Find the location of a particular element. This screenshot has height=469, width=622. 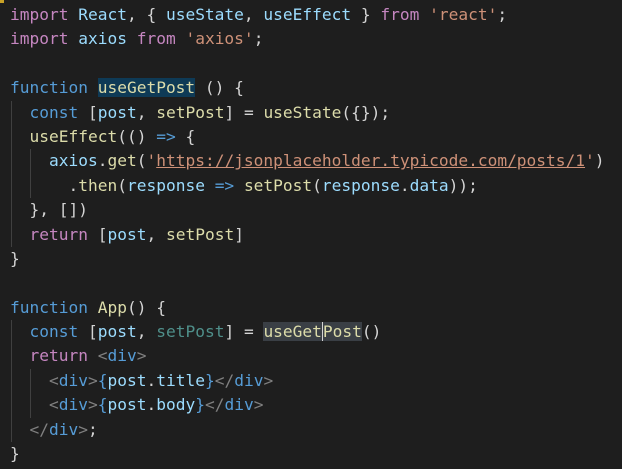

code-token: }, []) is located at coordinates (49, 210).